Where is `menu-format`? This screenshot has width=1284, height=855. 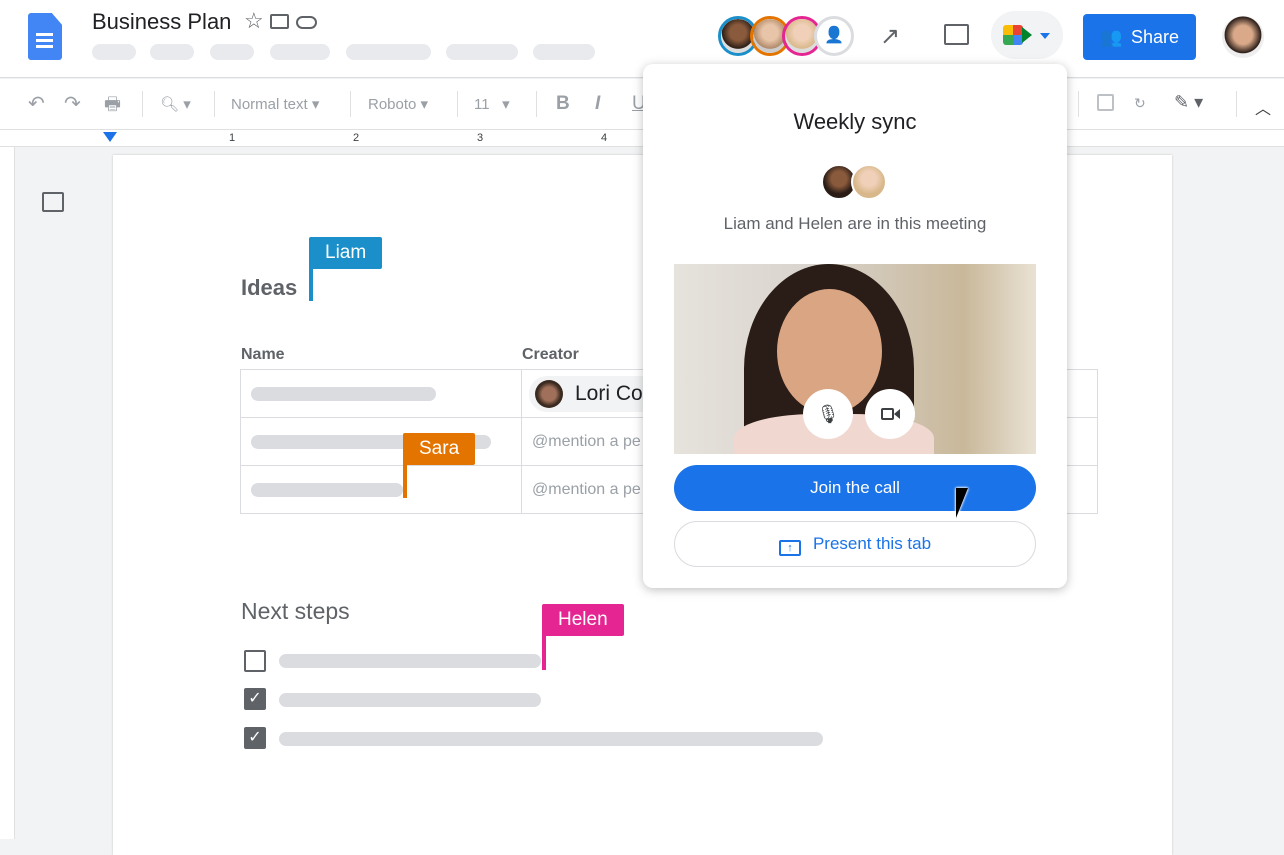 menu-format is located at coordinates (388, 52).